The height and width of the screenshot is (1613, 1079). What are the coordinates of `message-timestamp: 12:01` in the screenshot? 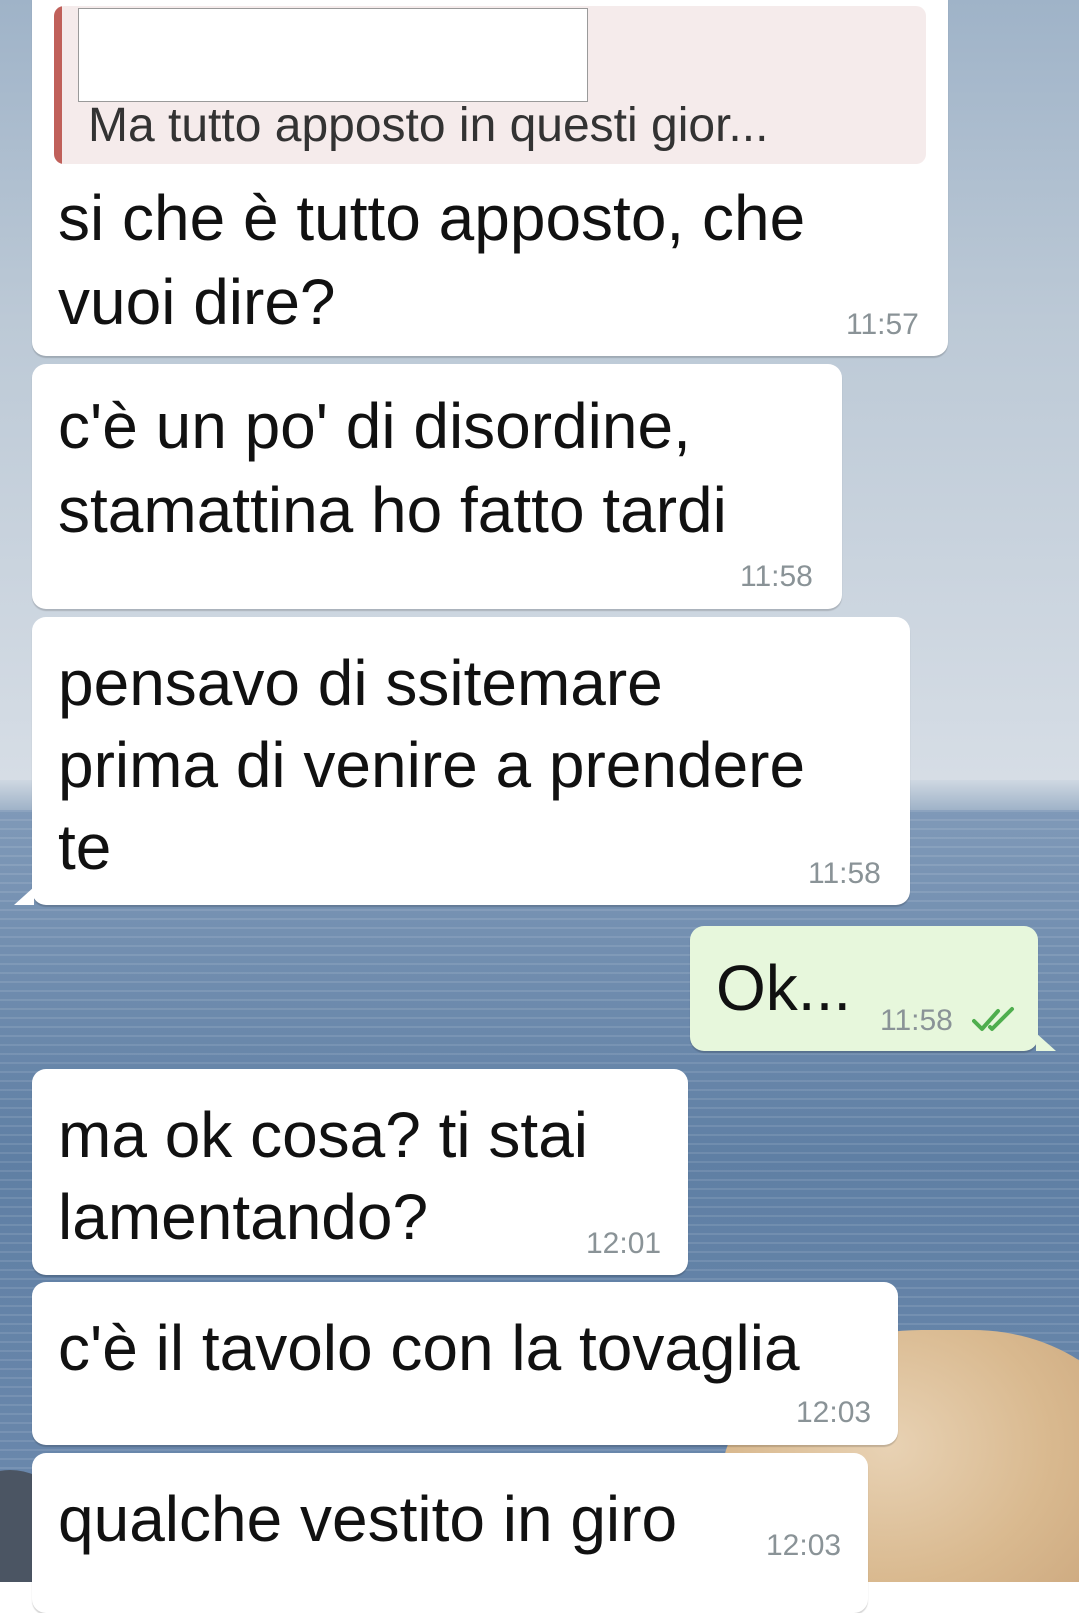 It's located at (624, 1243).